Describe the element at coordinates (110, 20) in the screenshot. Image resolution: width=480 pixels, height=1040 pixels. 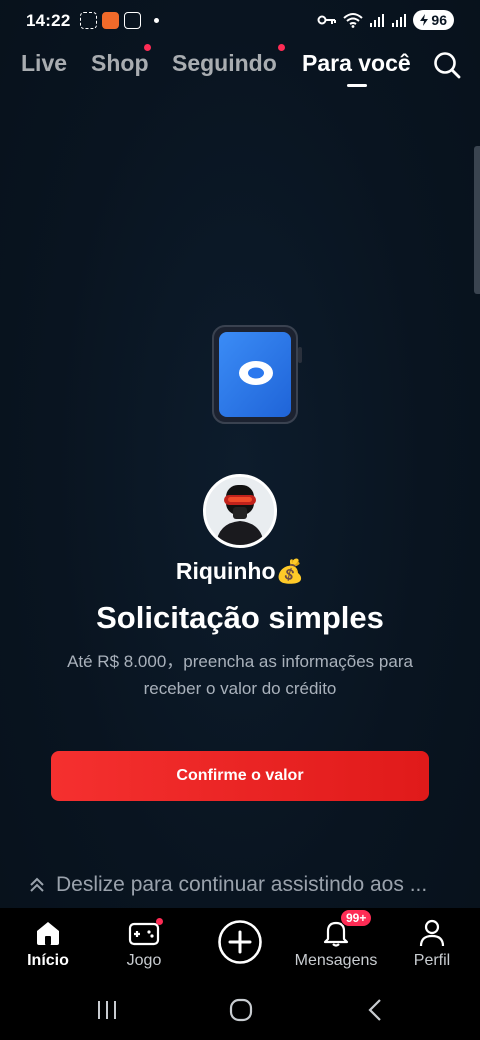
I see `app-notification-icon` at that location.